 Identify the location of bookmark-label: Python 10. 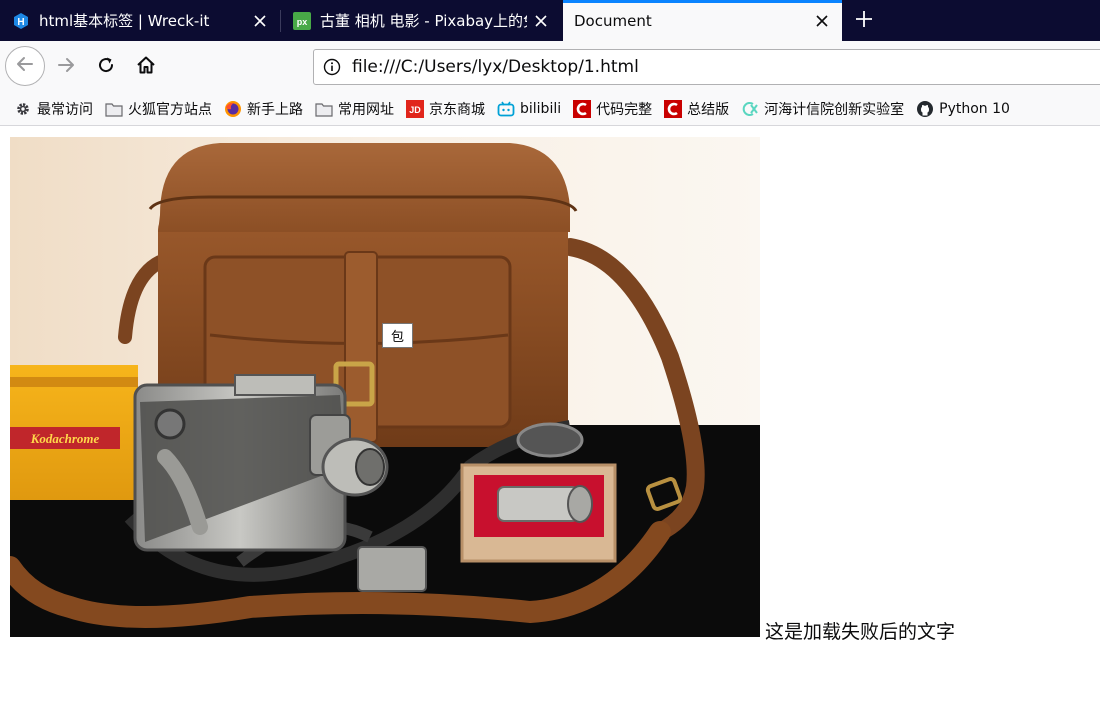
(974, 109).